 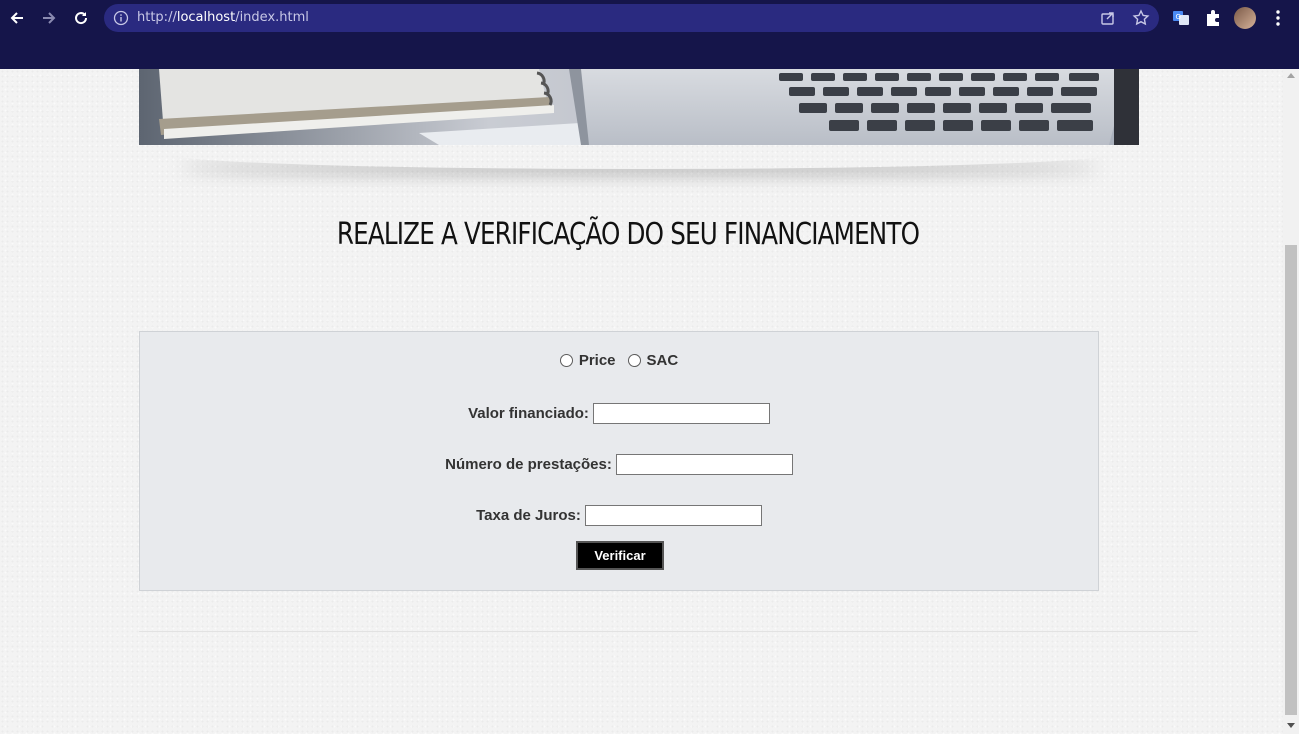 What do you see at coordinates (528, 413) in the screenshot?
I see `valor-financiado-label: Valor financiado:` at bounding box center [528, 413].